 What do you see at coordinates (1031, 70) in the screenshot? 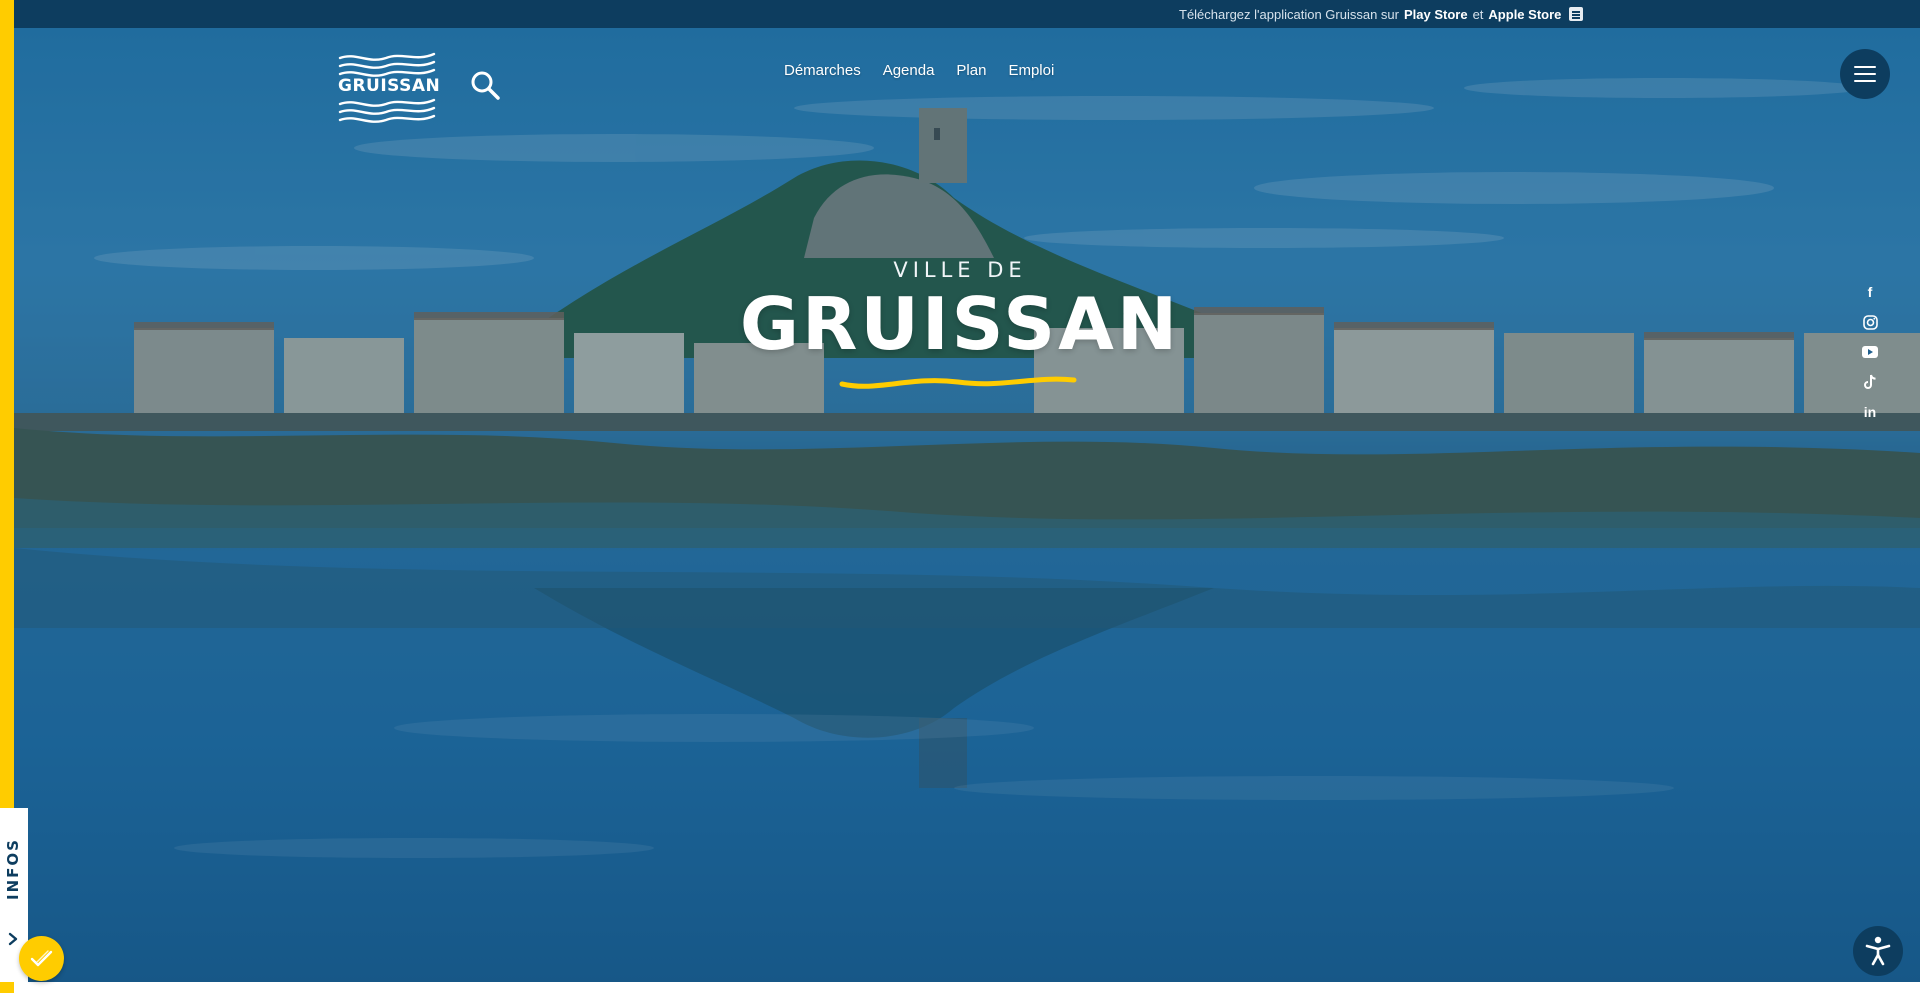
I see `nav-emploi: Emploi` at bounding box center [1031, 70].